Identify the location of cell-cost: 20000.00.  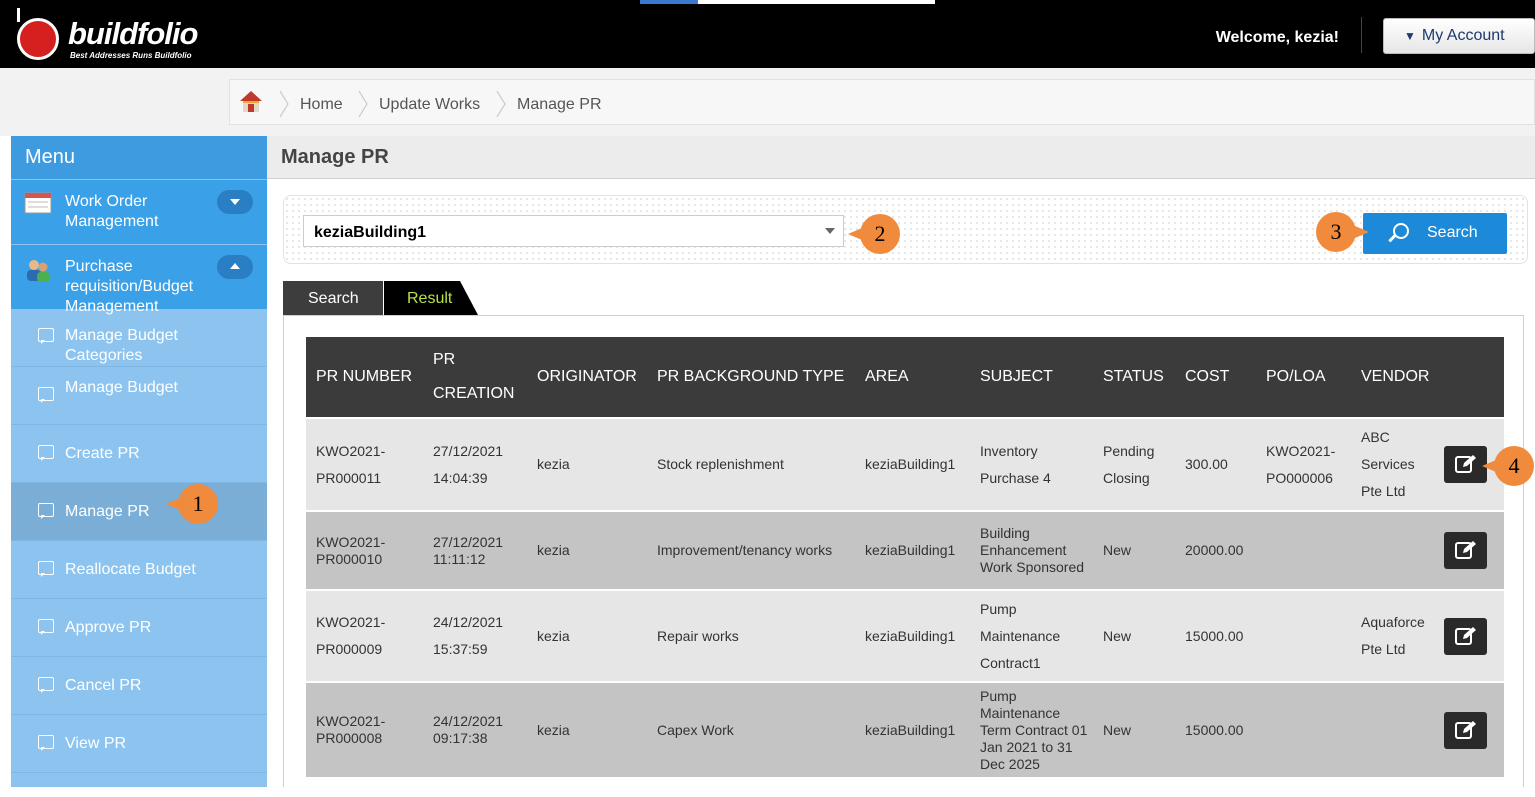
(1215, 550).